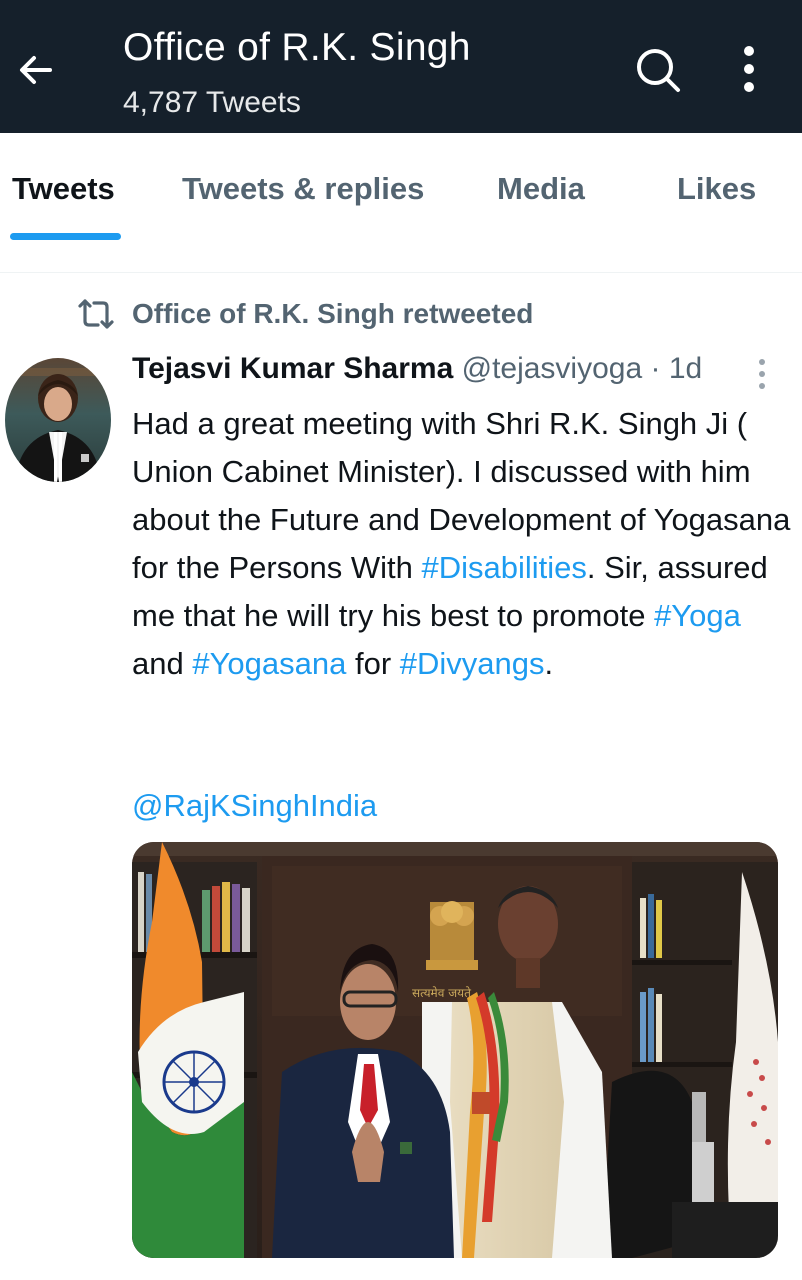  I want to click on active-tab-indicator, so click(65, 236).